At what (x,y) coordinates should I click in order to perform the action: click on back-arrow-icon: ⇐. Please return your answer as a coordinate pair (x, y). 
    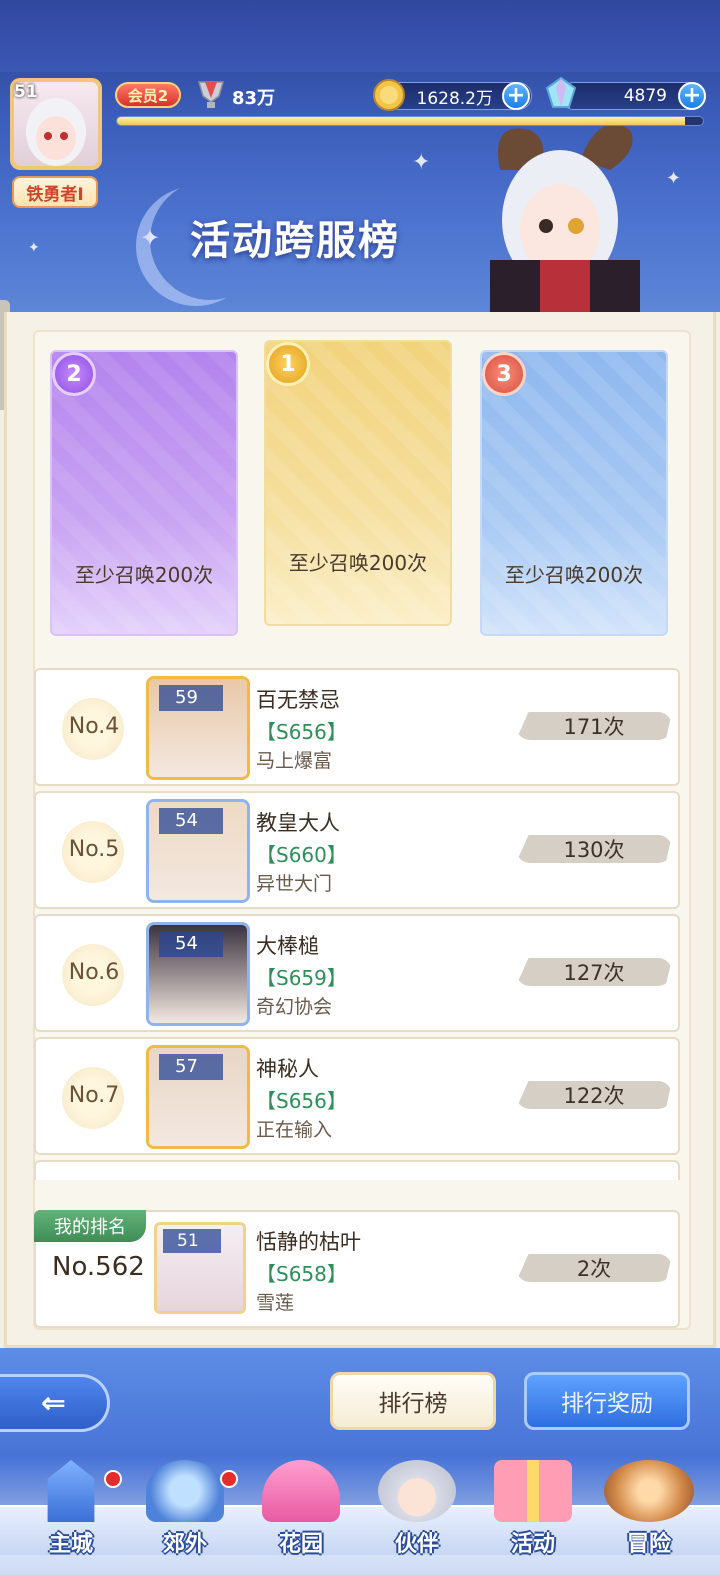
    Looking at the image, I should click on (53, 1403).